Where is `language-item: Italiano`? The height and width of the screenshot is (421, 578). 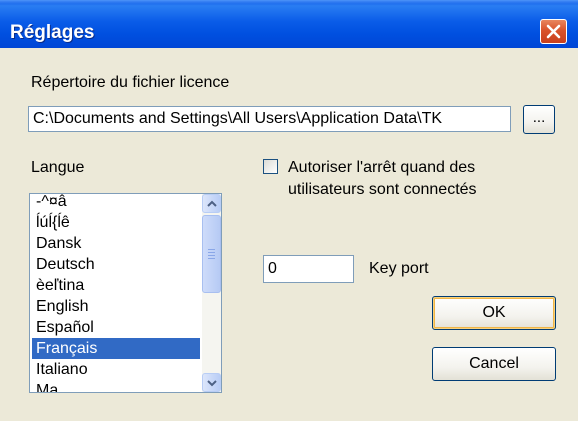 language-item: Italiano is located at coordinates (116, 369).